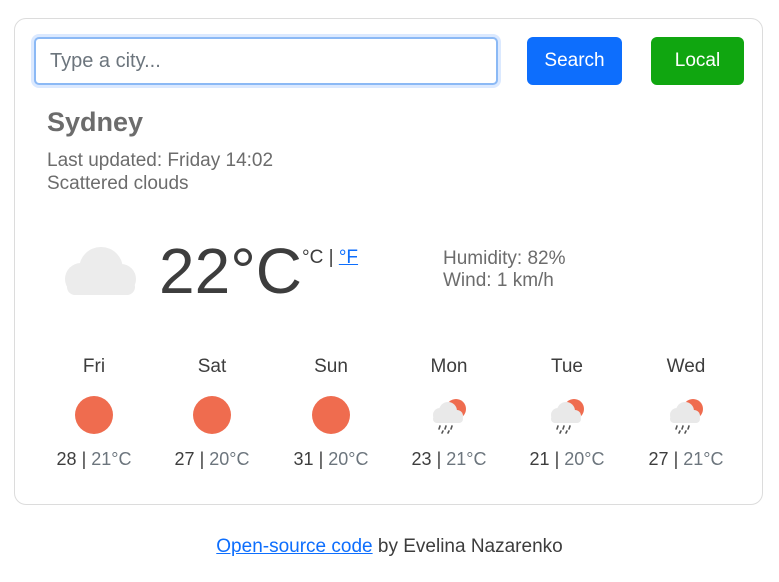  I want to click on last-updated: Last updated: Friday 14:02, so click(160, 160).